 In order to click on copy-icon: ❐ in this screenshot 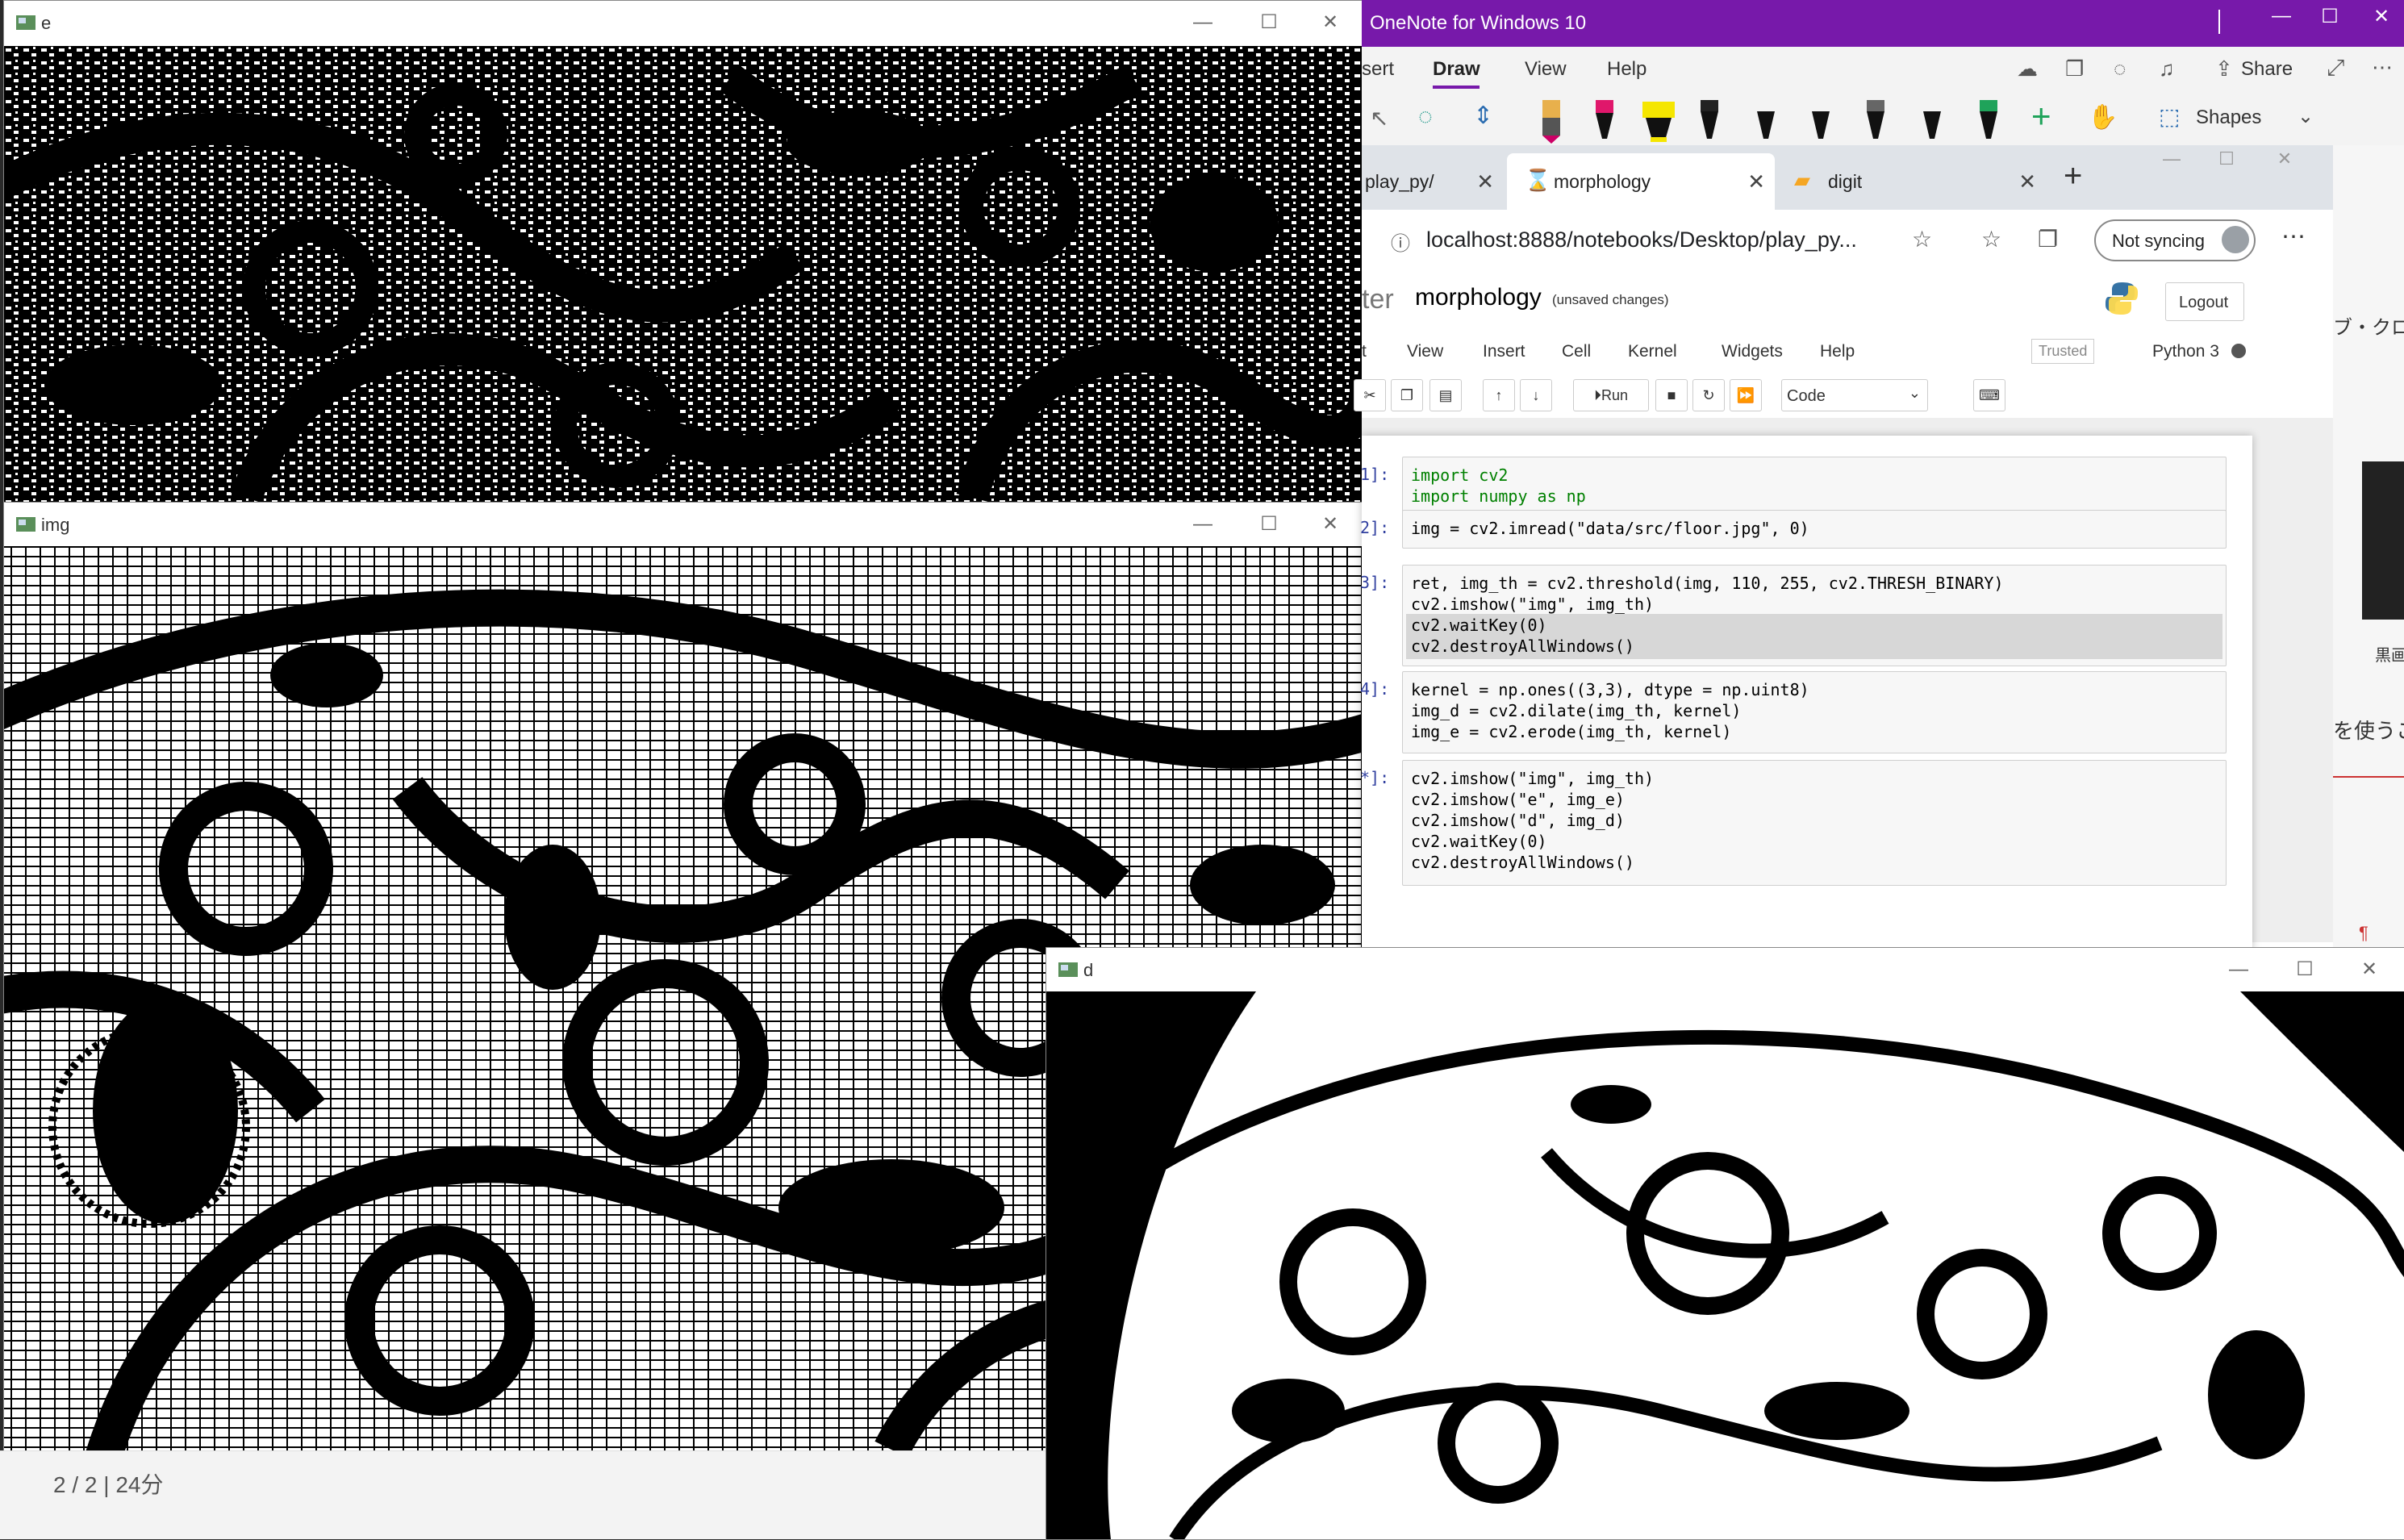, I will do `click(1407, 395)`.